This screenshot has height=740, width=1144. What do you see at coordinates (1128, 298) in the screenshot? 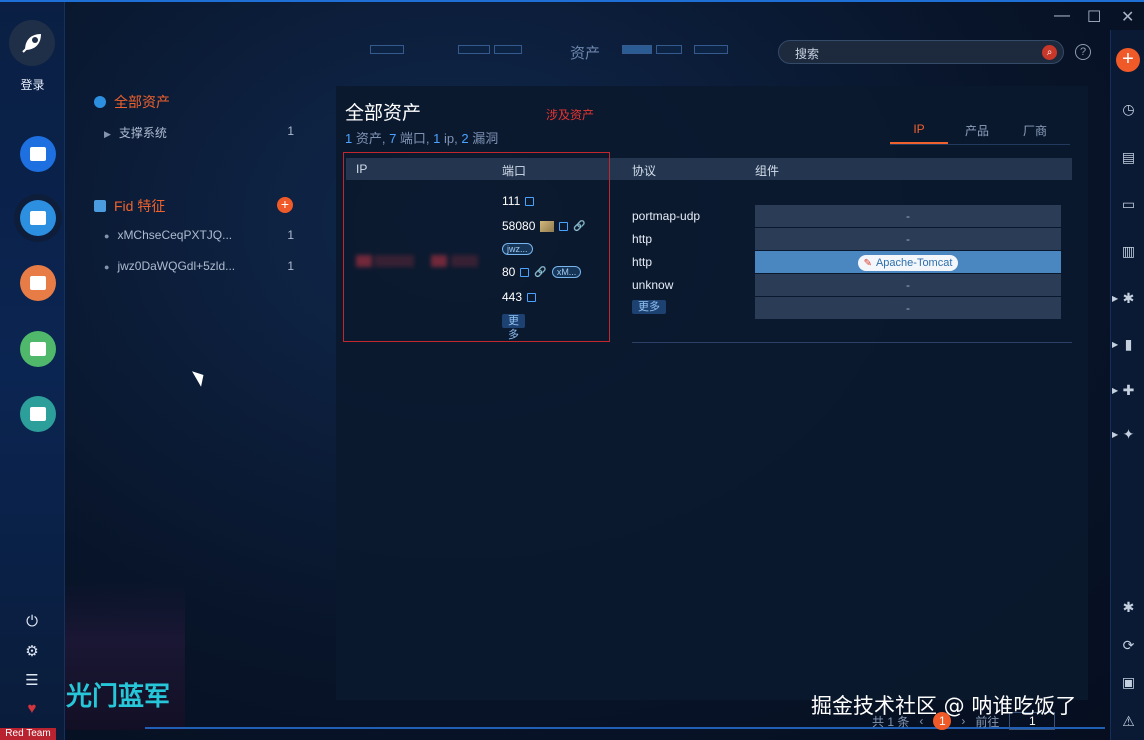
I see `bug-icon: ✱` at bounding box center [1128, 298].